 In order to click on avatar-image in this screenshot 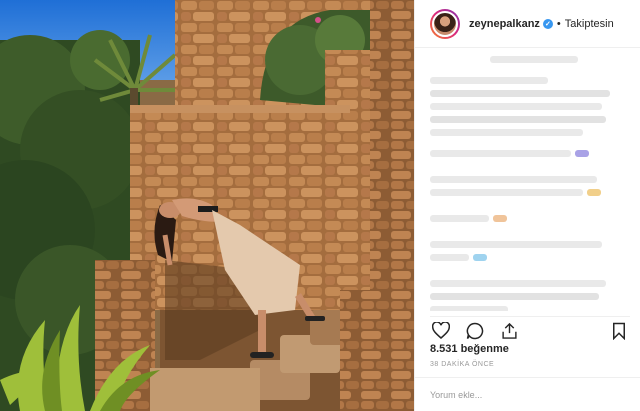, I will do `click(445, 23)`.